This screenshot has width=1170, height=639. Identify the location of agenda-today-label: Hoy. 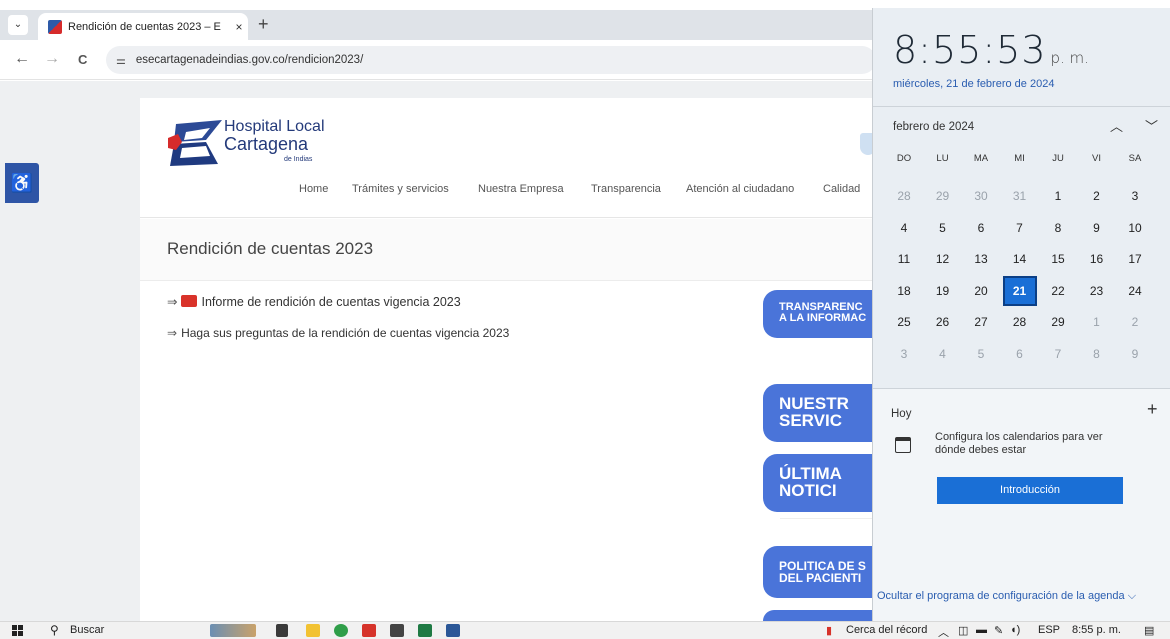
(901, 414).